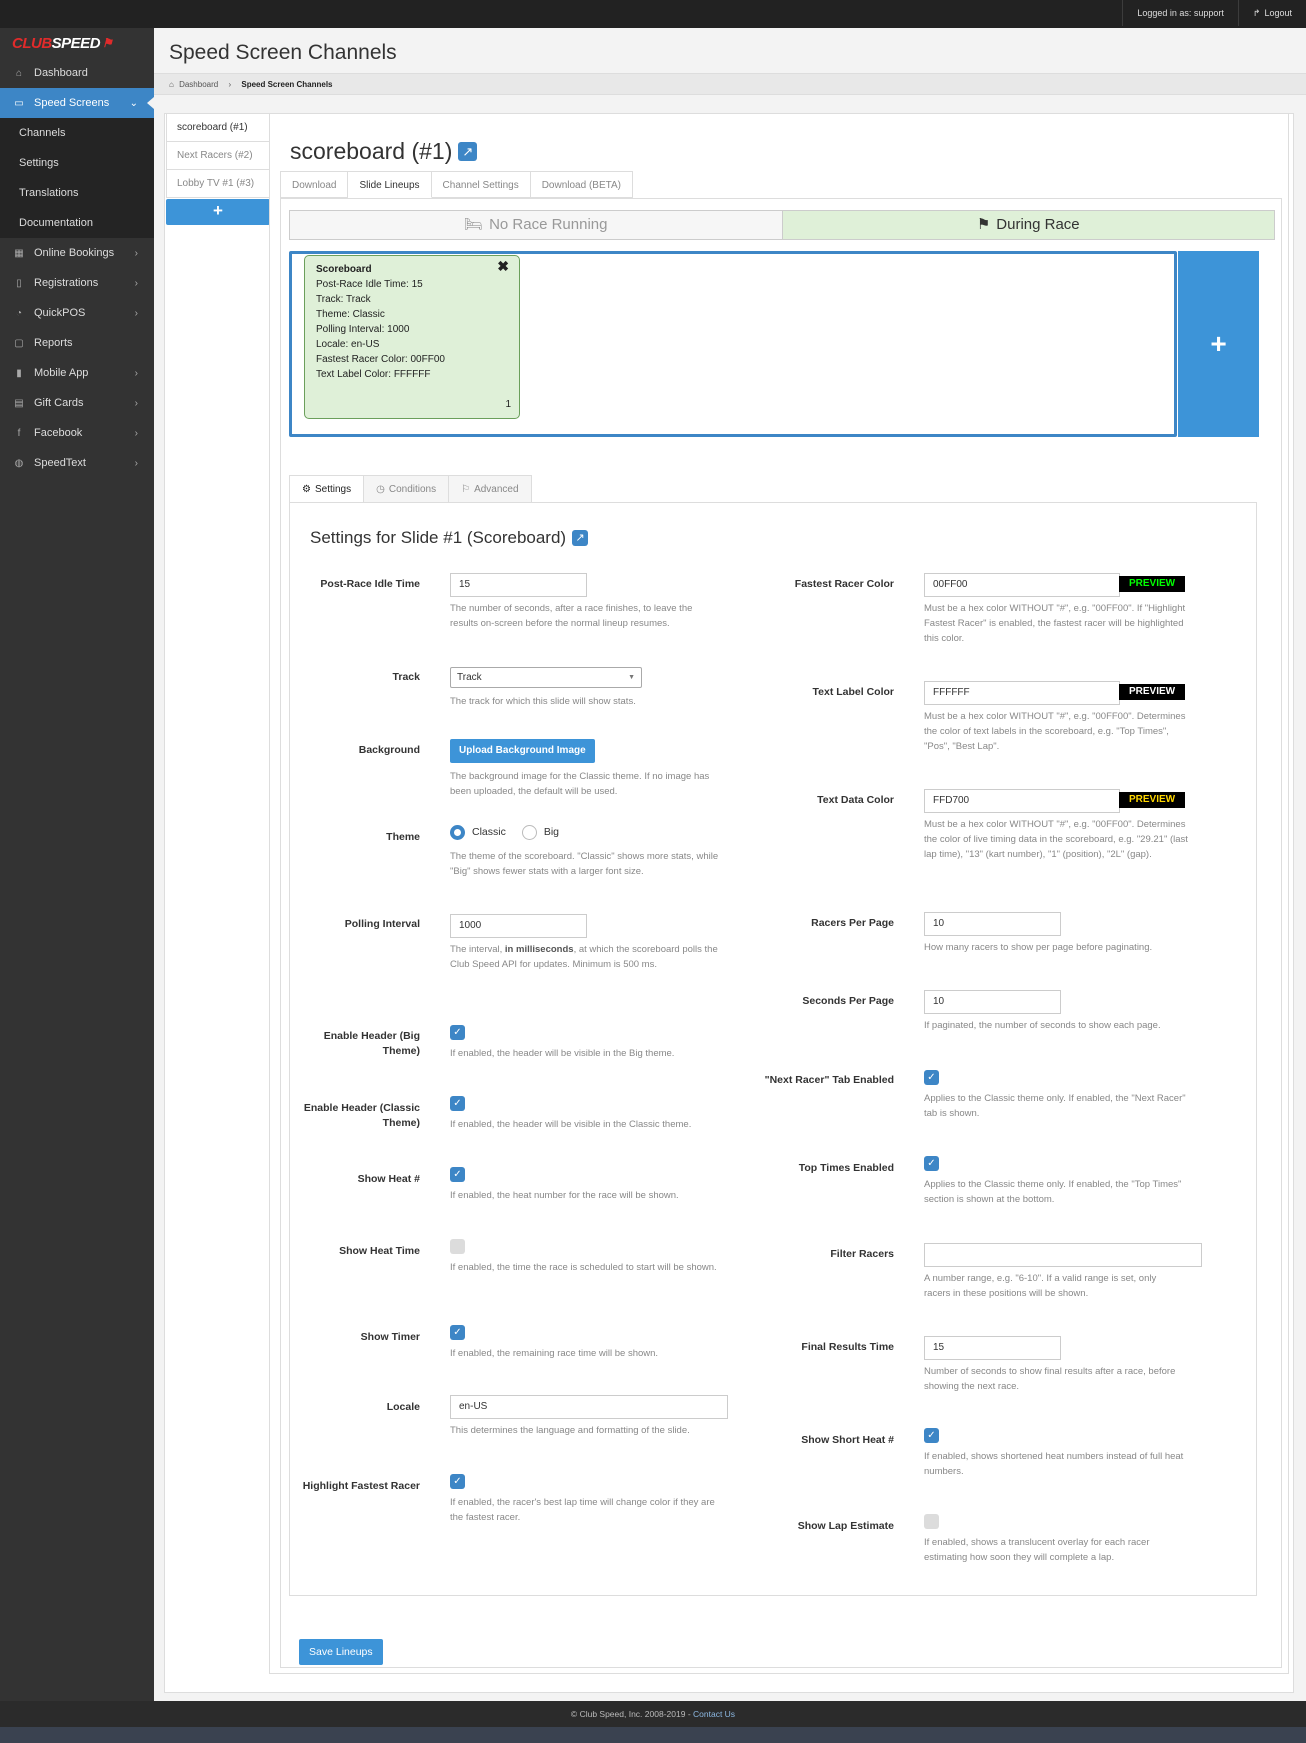 The image size is (1306, 1743). What do you see at coordinates (19, 253) in the screenshot?
I see `calendar-icon: ▦` at bounding box center [19, 253].